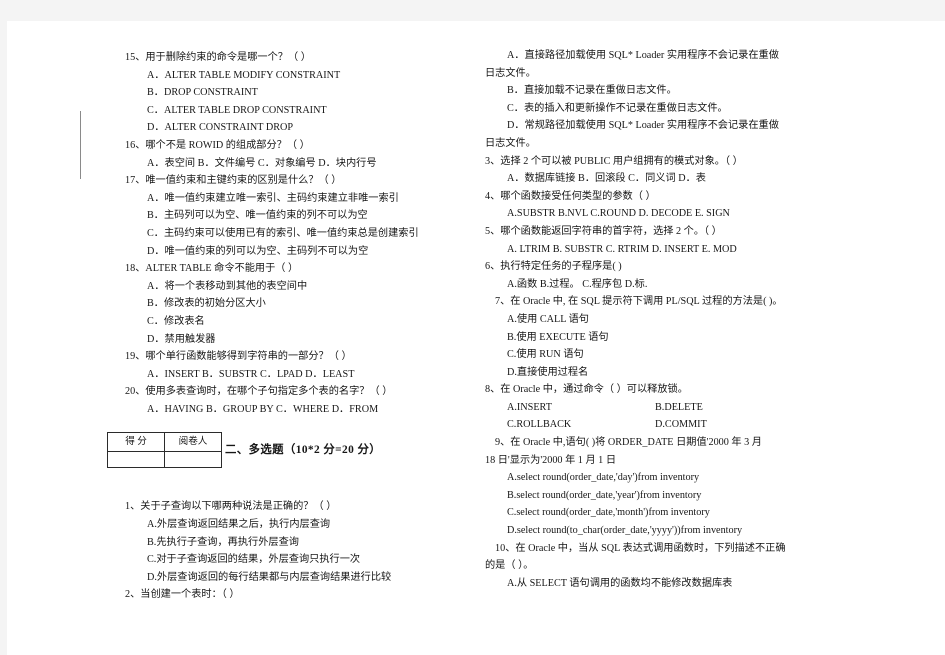 The image size is (945, 655). Describe the element at coordinates (617, 108) in the screenshot. I see `continued-question-option-c: C．表的插入和更新操作不记录在重做日志文件。` at that location.